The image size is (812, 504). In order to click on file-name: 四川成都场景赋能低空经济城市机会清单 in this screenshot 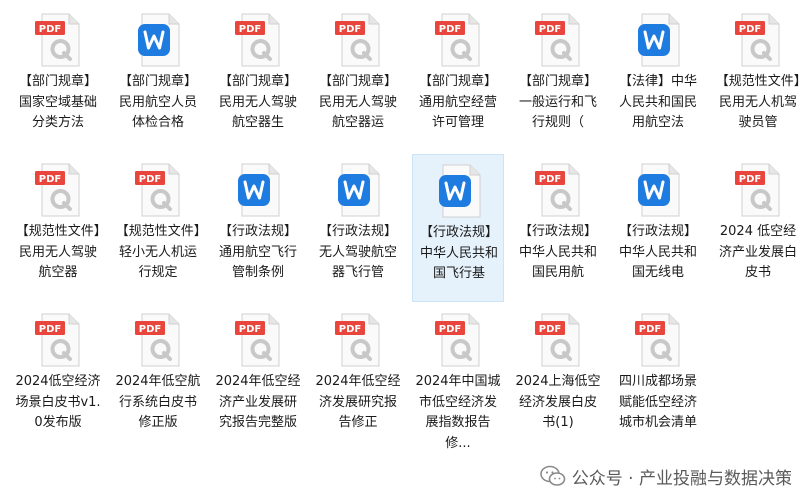, I will do `click(657, 402)`.